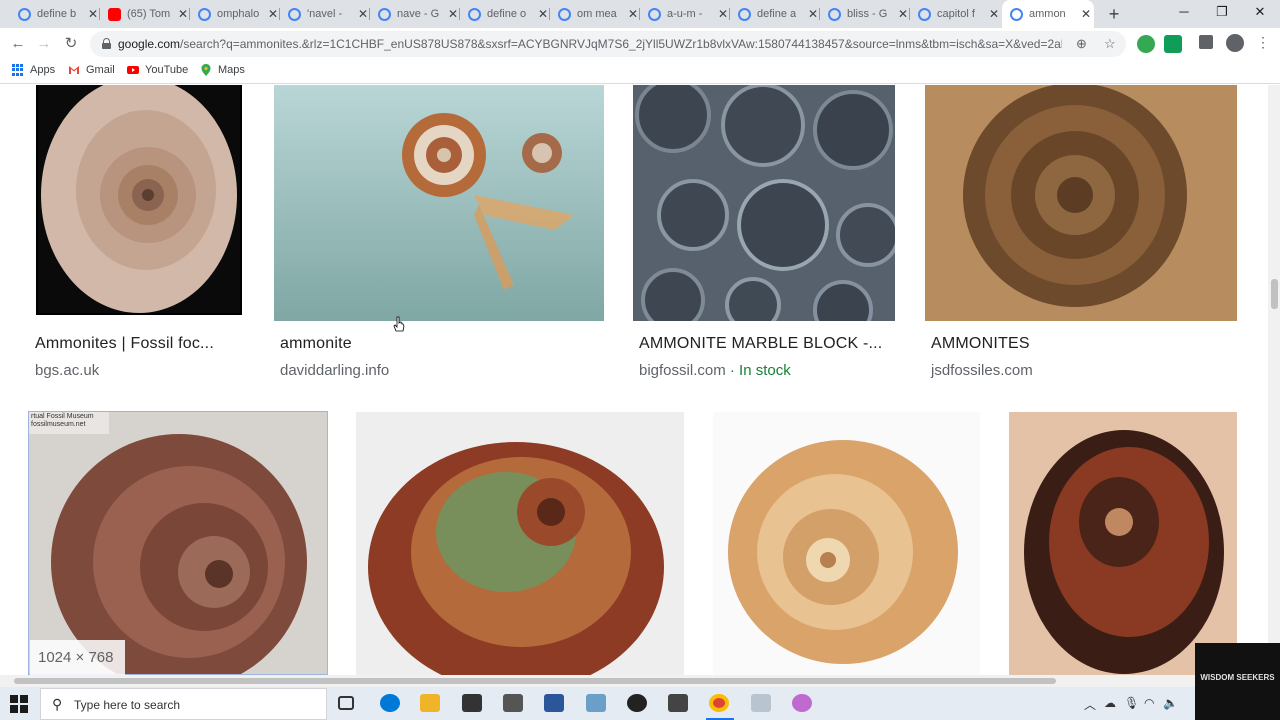 Image resolution: width=1280 pixels, height=720 pixels. What do you see at coordinates (1081, 44) in the screenshot?
I see `zoom-icon: ⊕` at bounding box center [1081, 44].